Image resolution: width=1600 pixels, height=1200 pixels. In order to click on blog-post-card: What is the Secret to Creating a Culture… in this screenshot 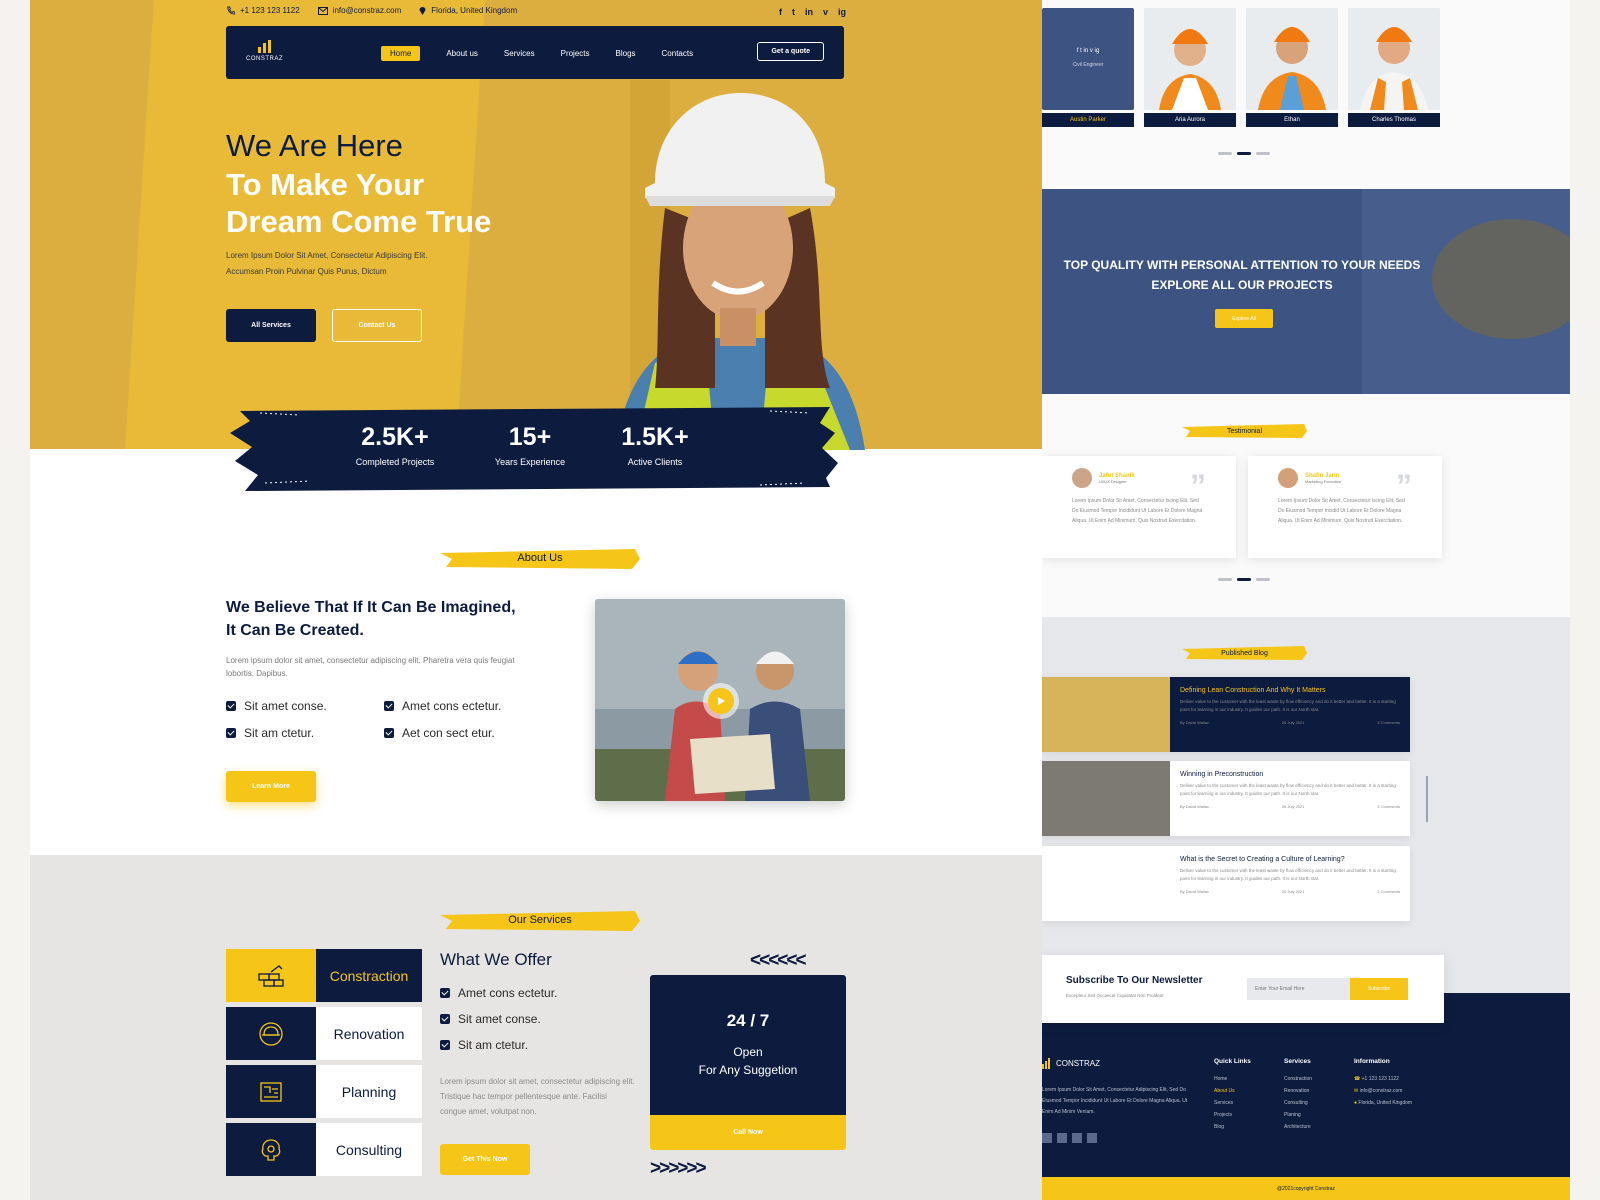, I will do `click(1226, 883)`.